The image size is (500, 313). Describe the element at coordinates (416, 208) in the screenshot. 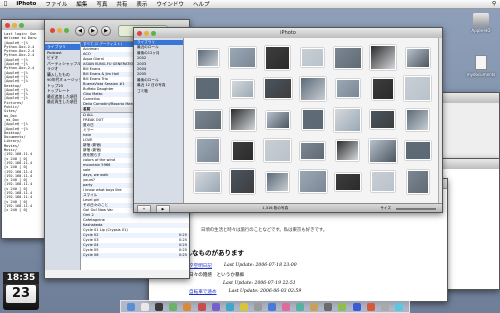

I see `zoom-slider` at that location.